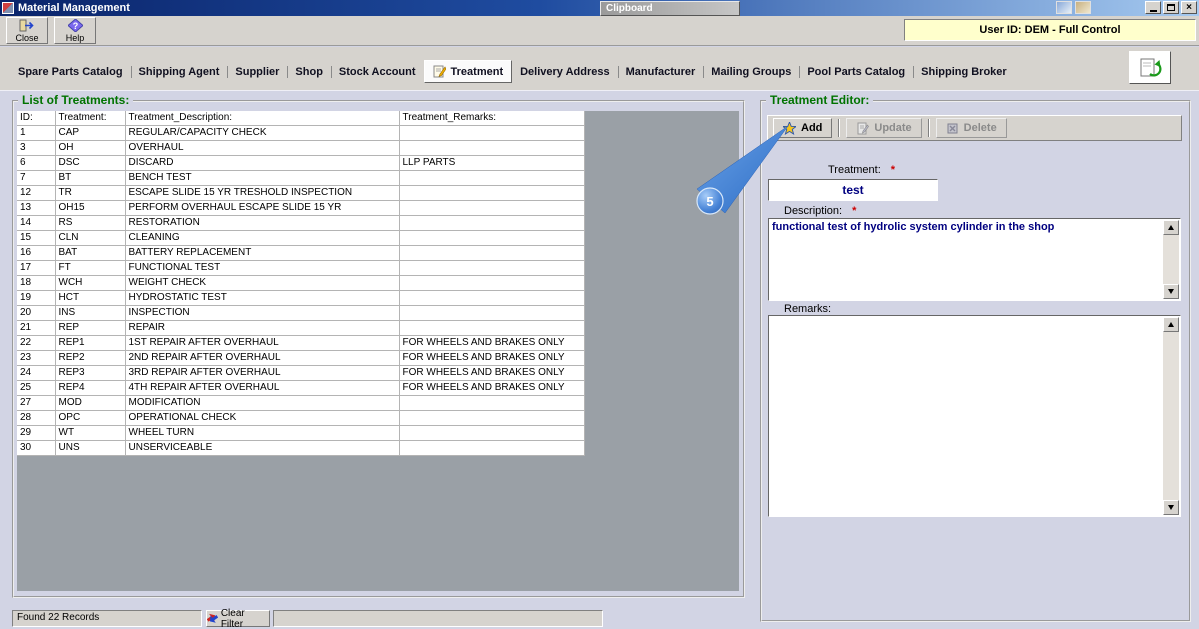 Image resolution: width=1199 pixels, height=629 pixels. What do you see at coordinates (971, 128) in the screenshot?
I see `delete-button: Delete` at bounding box center [971, 128].